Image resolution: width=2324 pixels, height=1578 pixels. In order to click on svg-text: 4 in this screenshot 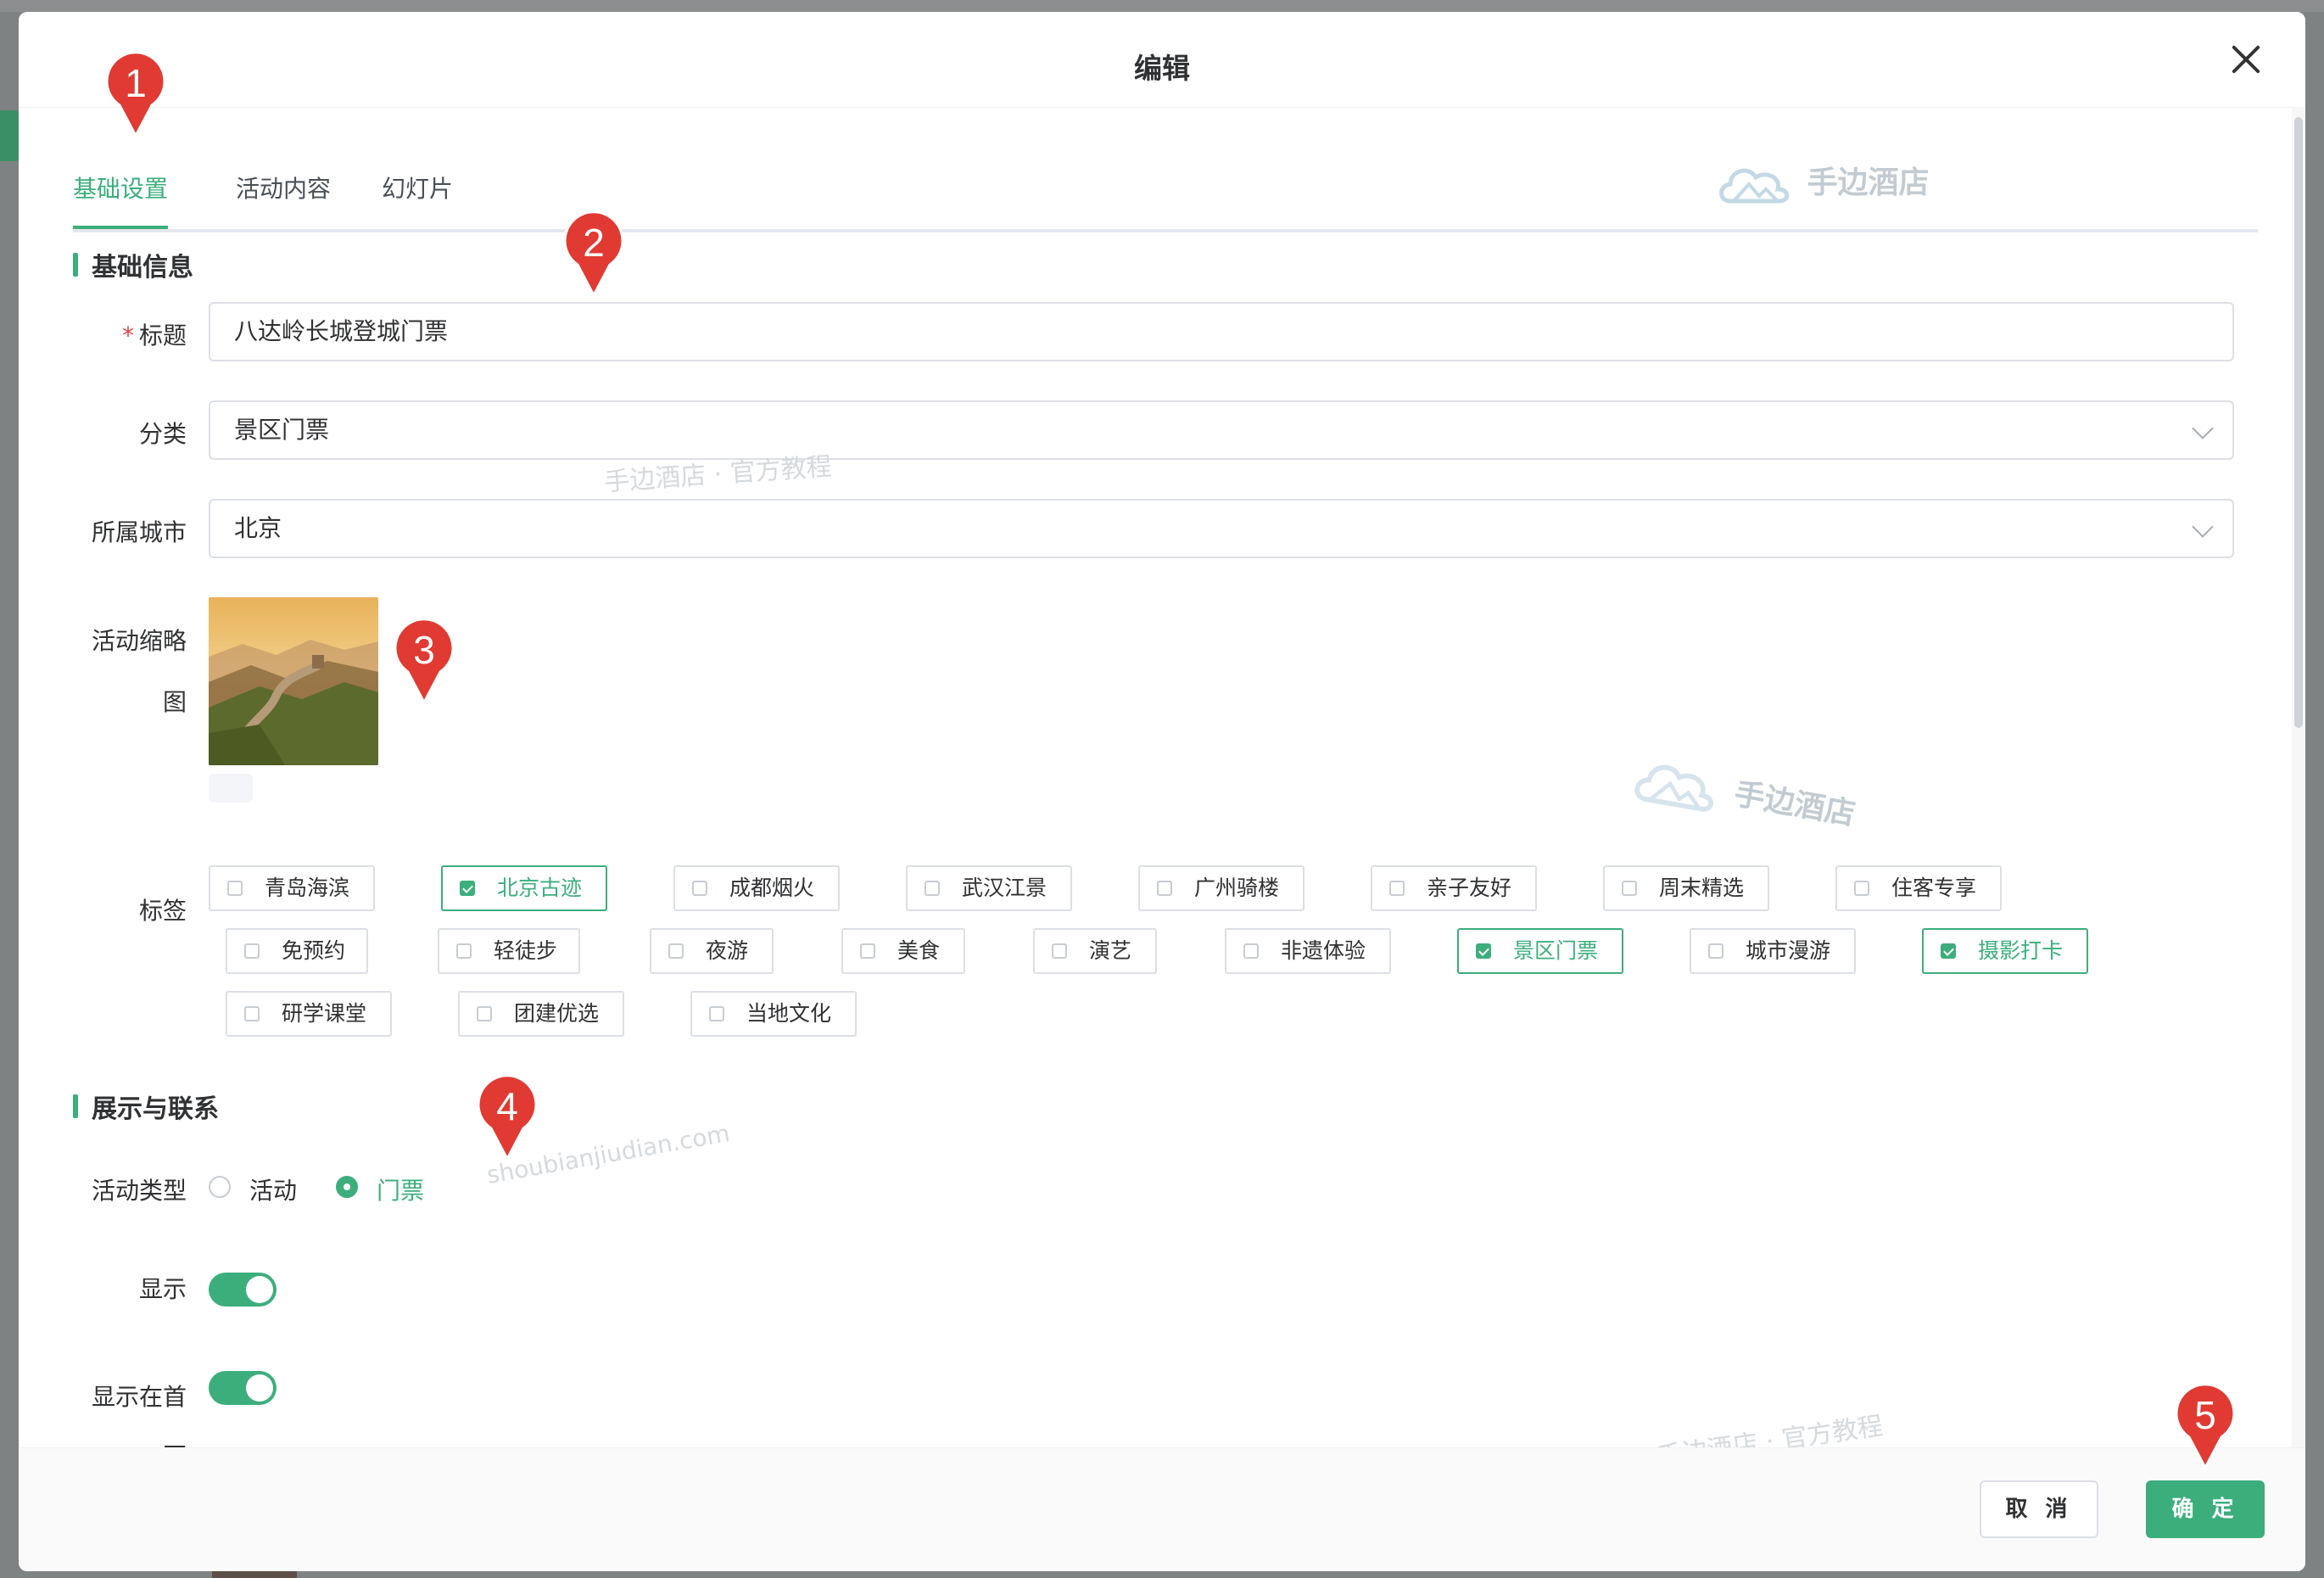, I will do `click(507, 1106)`.